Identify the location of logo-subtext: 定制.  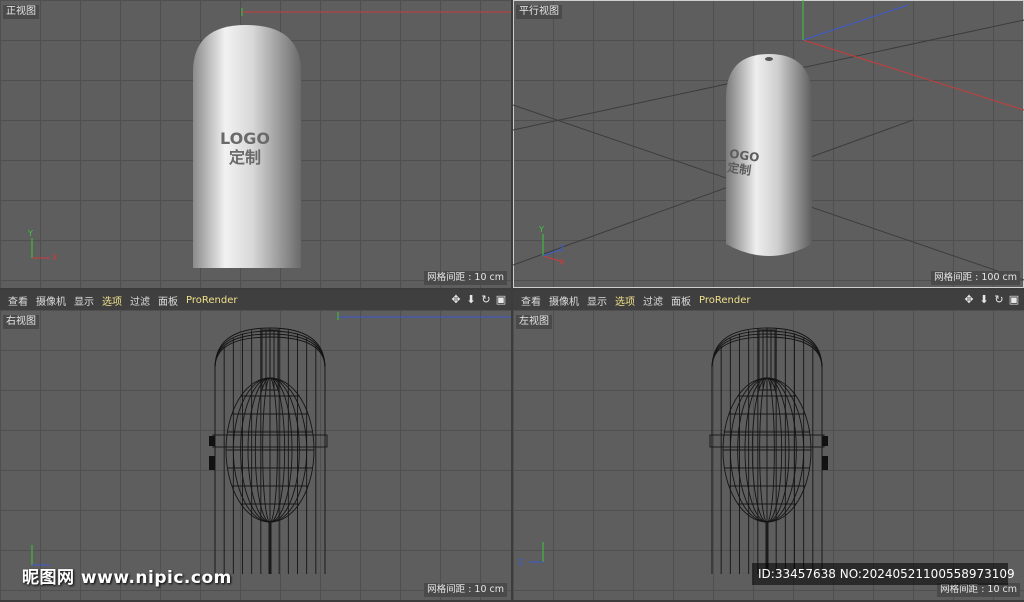
(244, 157).